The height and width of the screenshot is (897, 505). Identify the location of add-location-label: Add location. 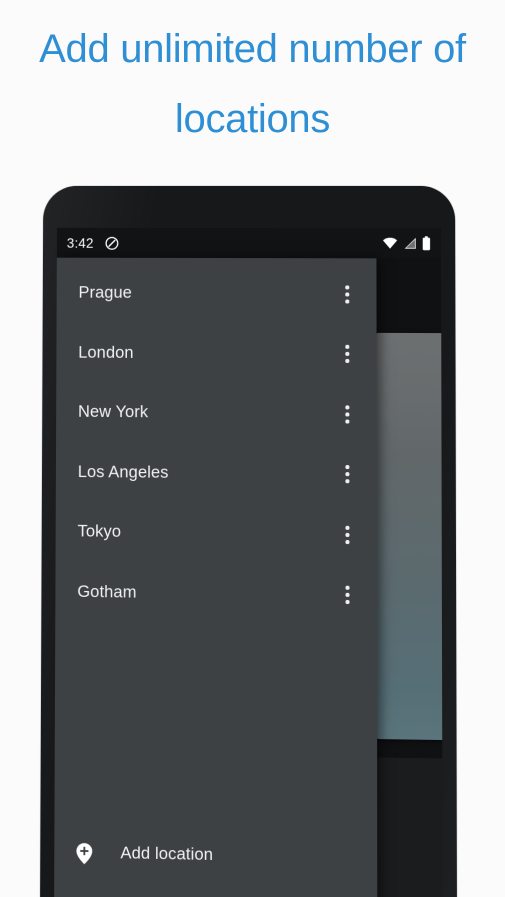
(167, 854).